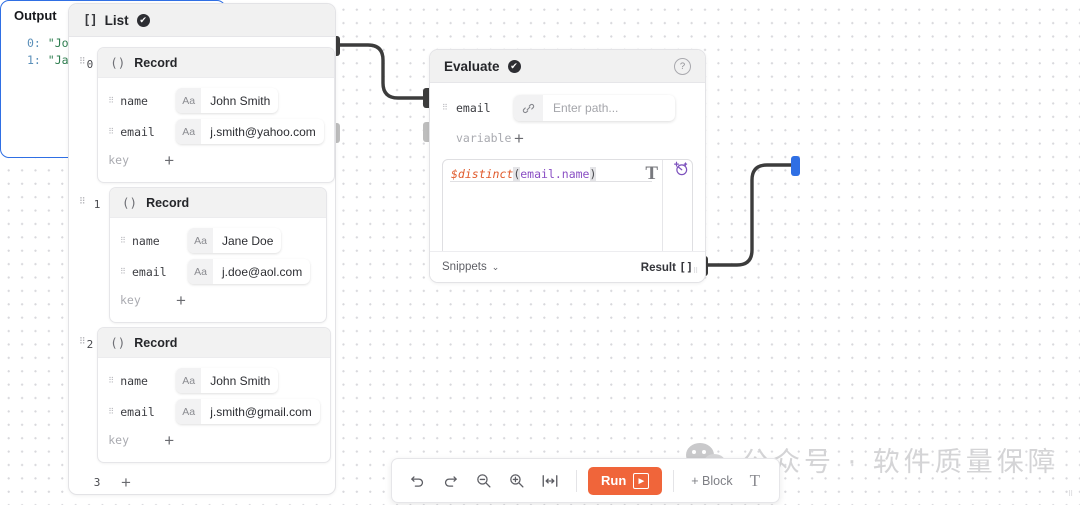 The width and height of the screenshot is (1080, 505). Describe the element at coordinates (118, 62) in the screenshot. I see `parentheses-icon: ()` at that location.